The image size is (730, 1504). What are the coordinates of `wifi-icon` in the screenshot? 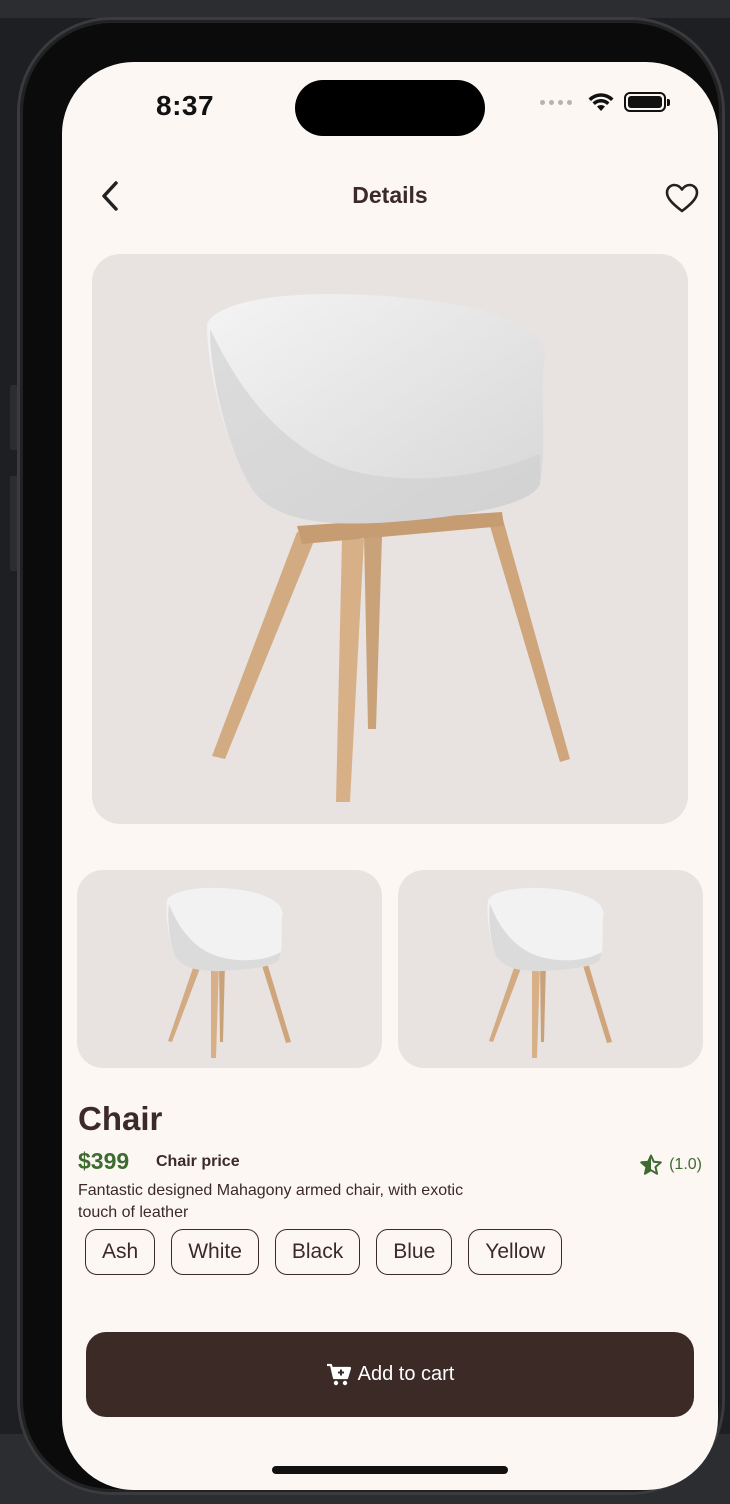 It's located at (601, 102).